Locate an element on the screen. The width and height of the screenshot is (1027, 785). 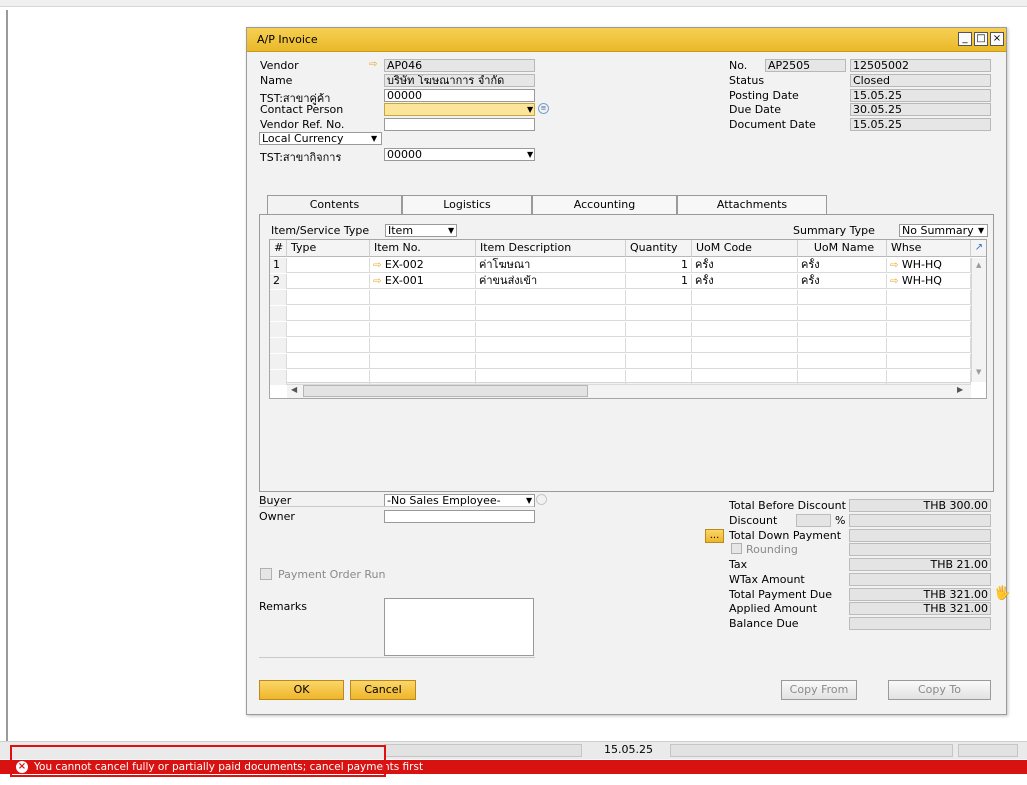
item-link-arrow-icon: ⇨ is located at coordinates (377, 281).